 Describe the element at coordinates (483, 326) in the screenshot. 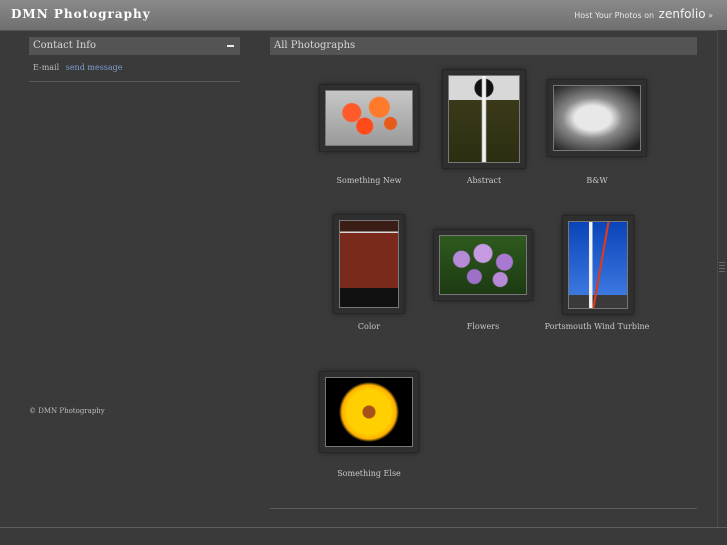

I see `gallery-title: Flowers` at that location.